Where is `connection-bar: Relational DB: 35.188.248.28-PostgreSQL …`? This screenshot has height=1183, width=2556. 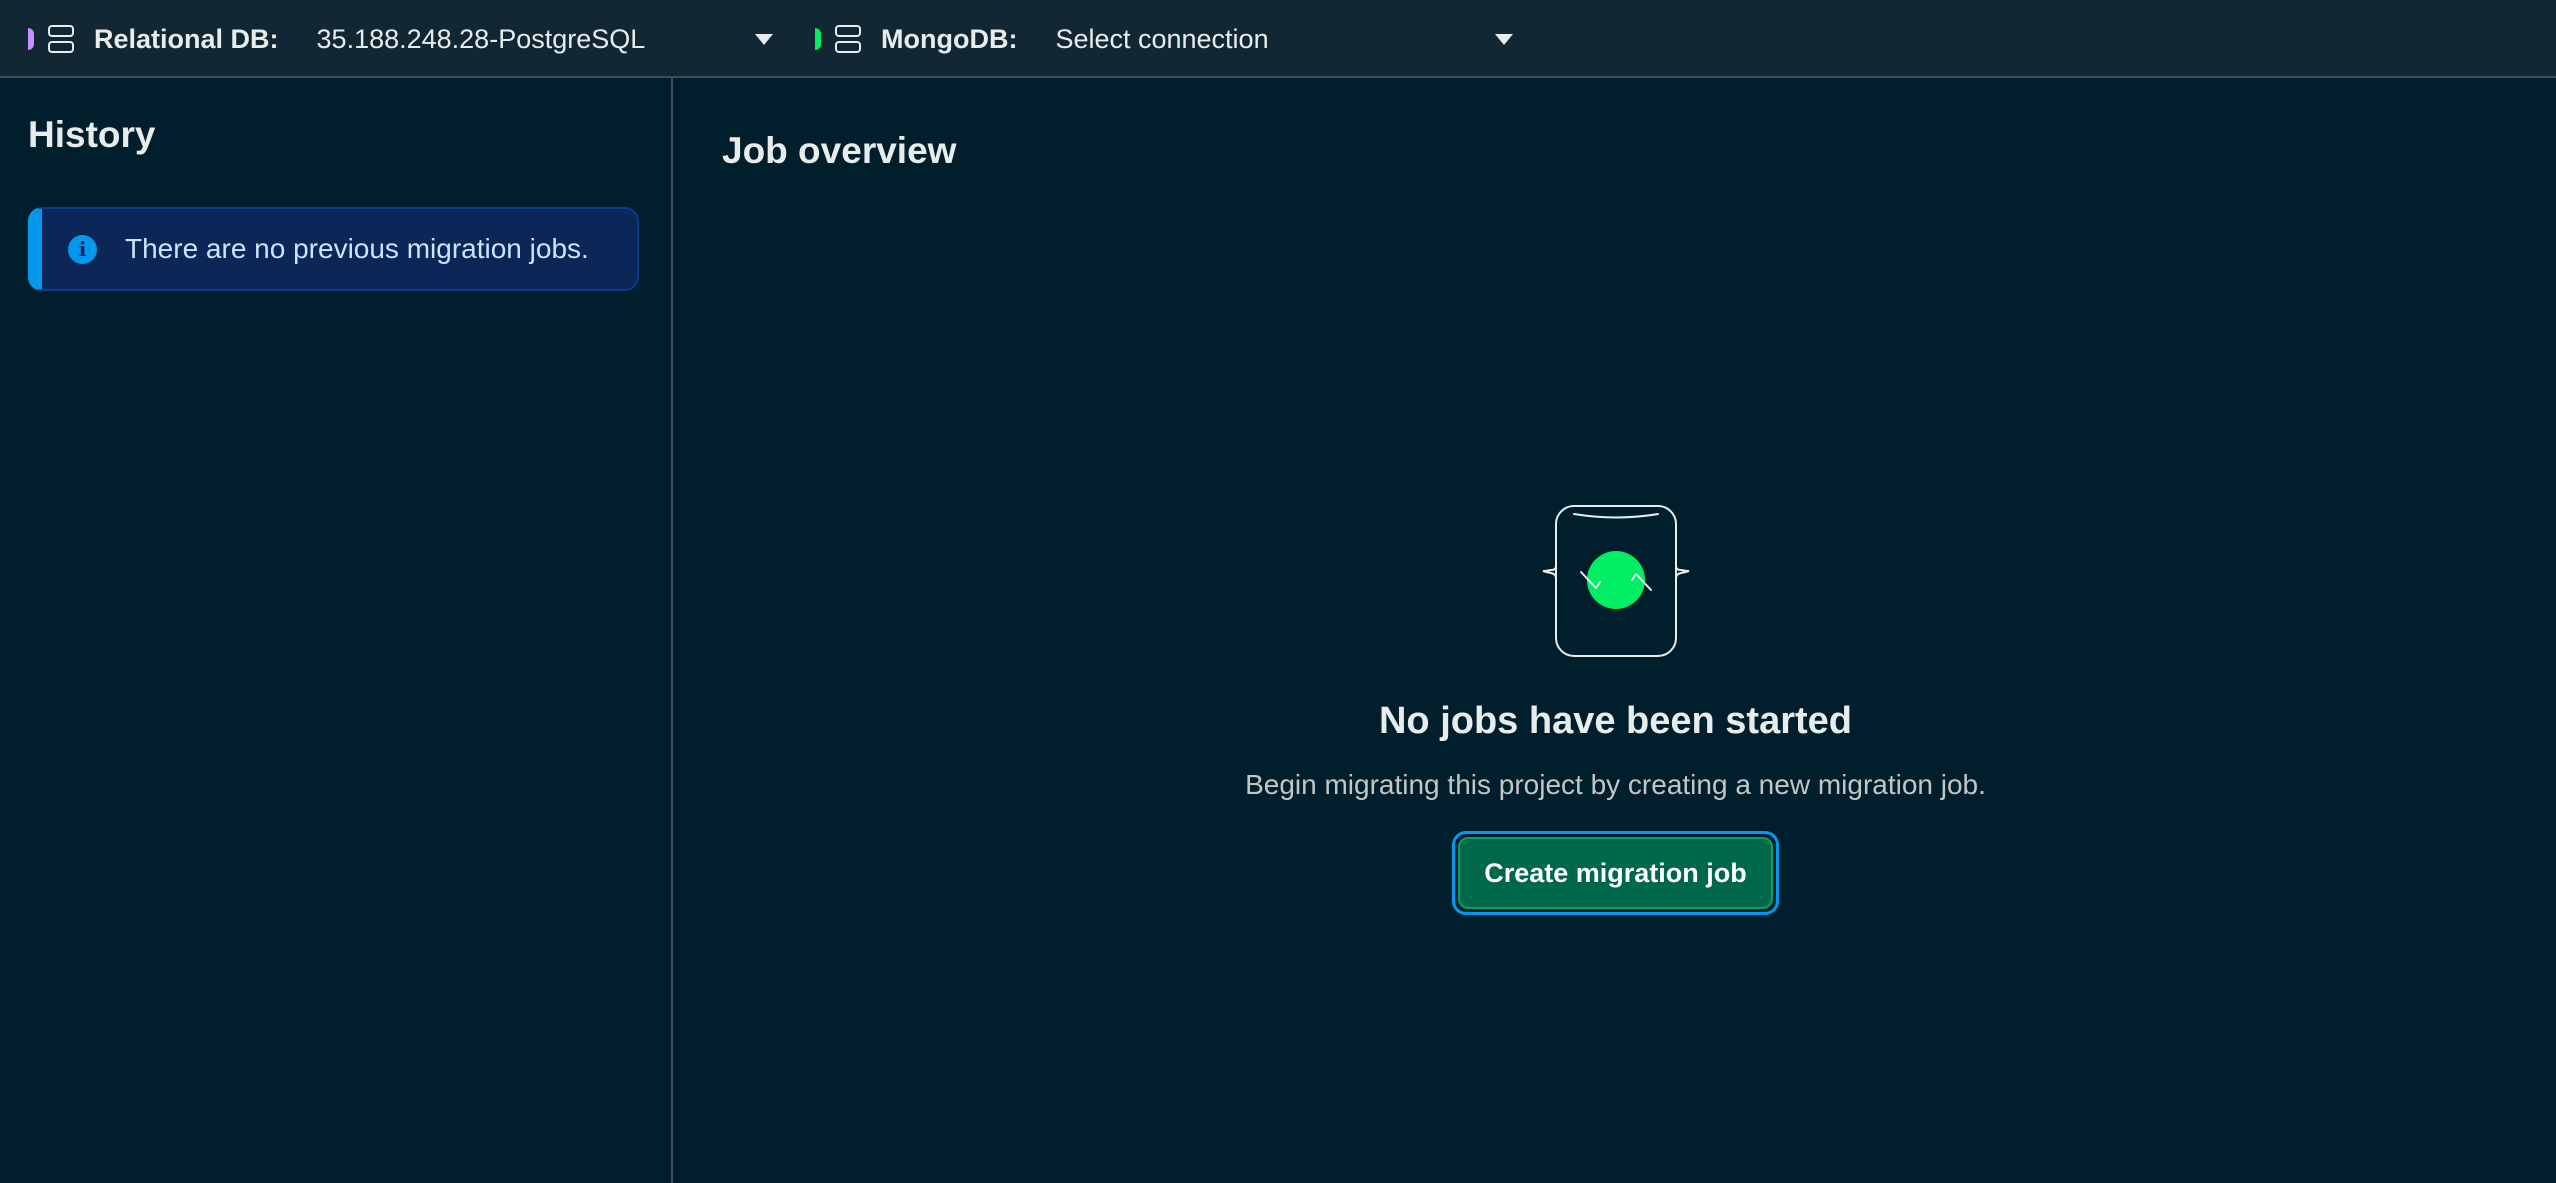
connection-bar: Relational DB: 35.188.248.28-PostgreSQL … is located at coordinates (1278, 39).